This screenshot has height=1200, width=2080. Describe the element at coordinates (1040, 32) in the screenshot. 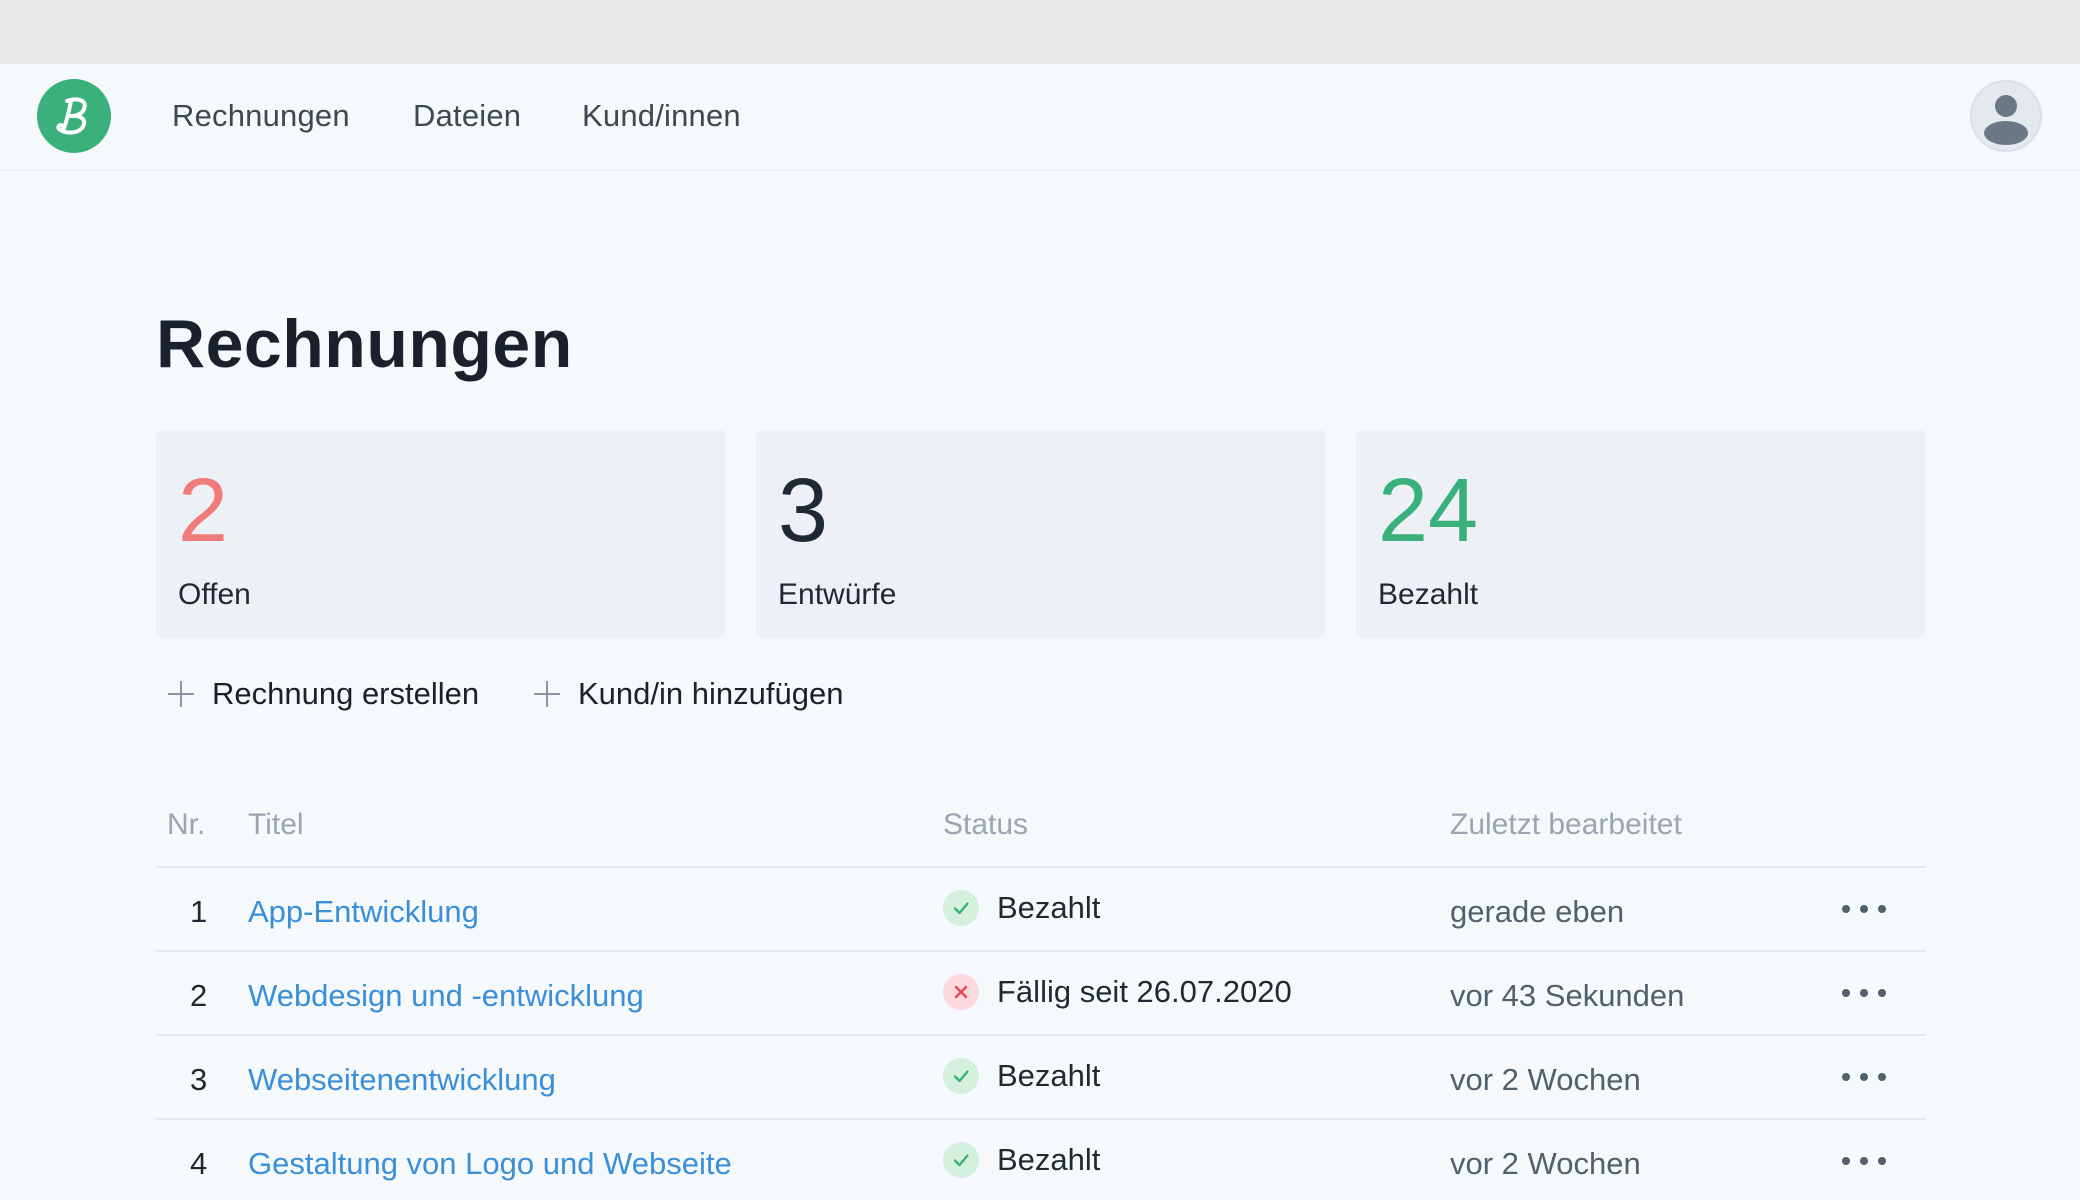

I see `browser-top-strip` at that location.